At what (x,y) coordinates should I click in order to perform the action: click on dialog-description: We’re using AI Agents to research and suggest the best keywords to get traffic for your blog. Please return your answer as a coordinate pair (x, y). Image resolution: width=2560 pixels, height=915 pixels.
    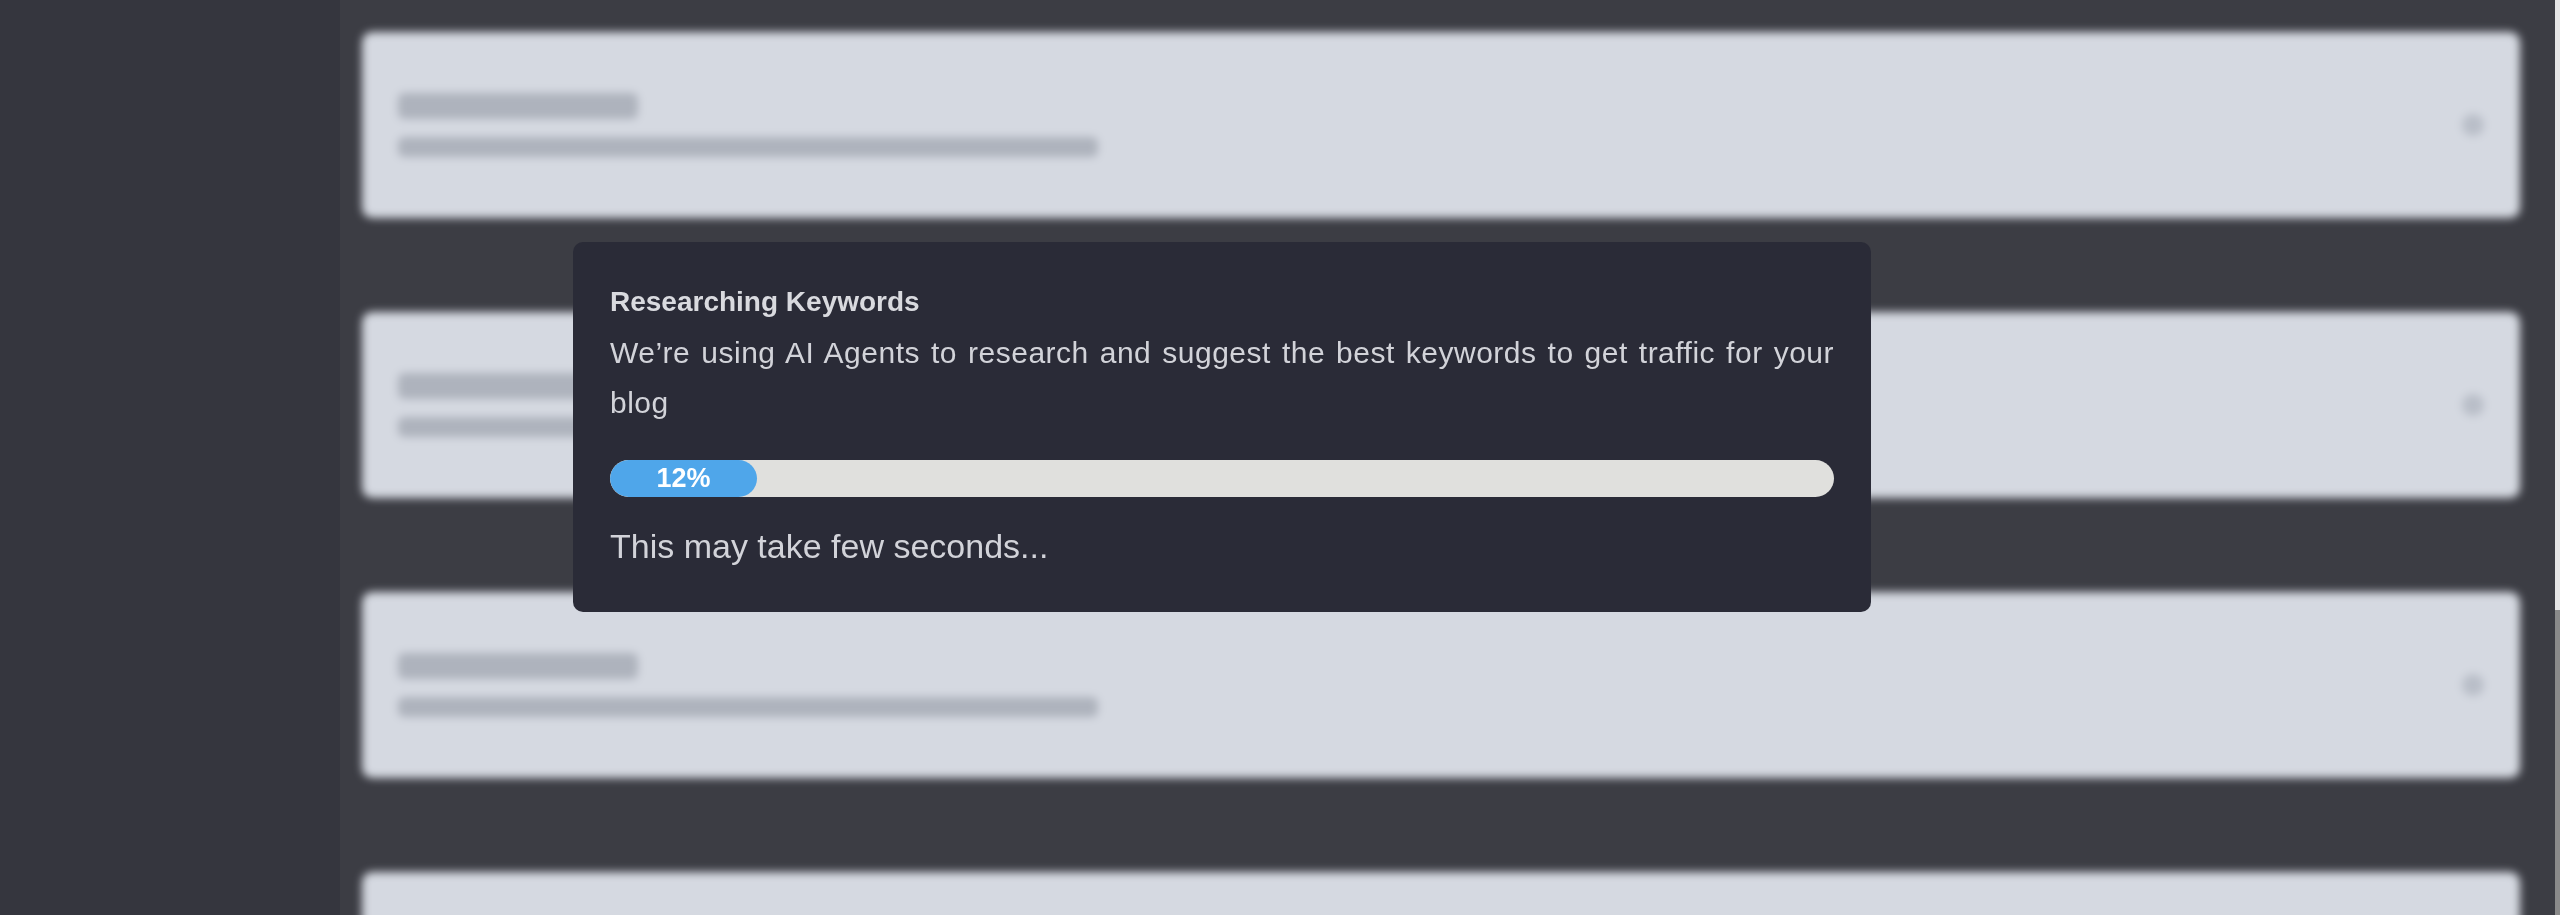
    Looking at the image, I should click on (1222, 378).